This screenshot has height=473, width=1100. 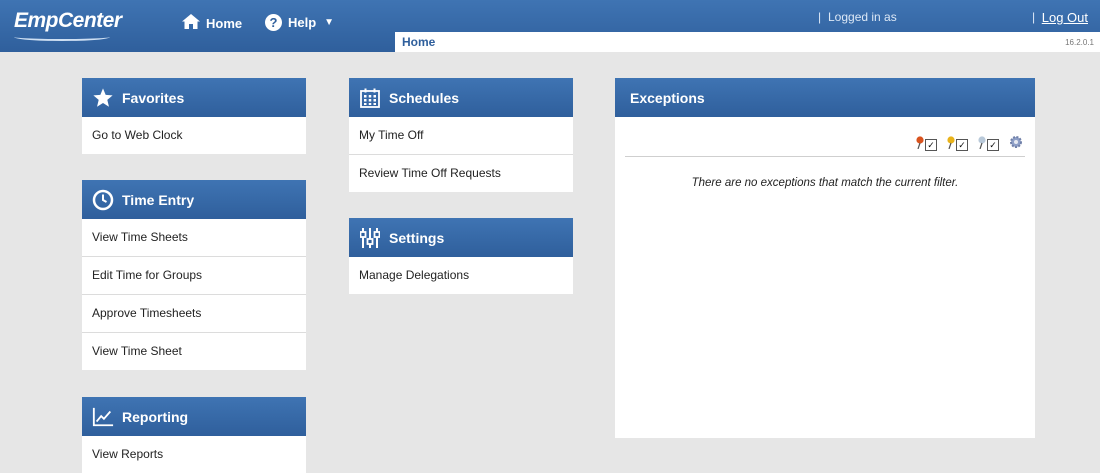 What do you see at coordinates (461, 275) in the screenshot?
I see `settings-item-manage-delegations: Manage Delegations` at bounding box center [461, 275].